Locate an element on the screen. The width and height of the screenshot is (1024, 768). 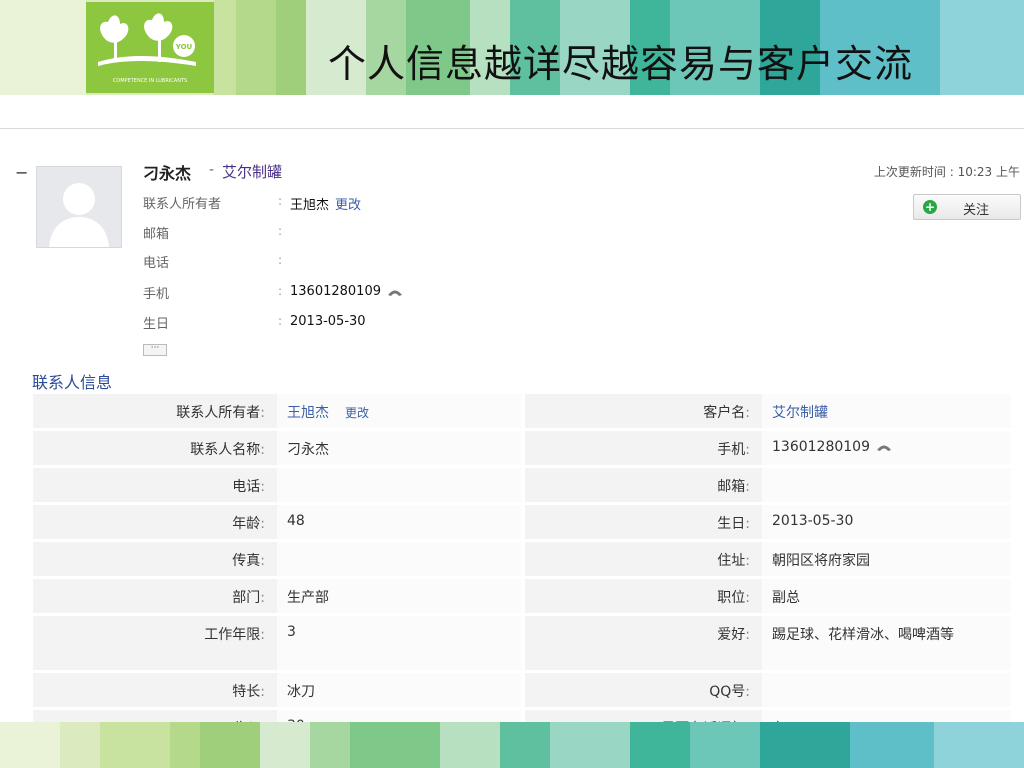
field-label-text: 特长 is located at coordinates (246, 692).